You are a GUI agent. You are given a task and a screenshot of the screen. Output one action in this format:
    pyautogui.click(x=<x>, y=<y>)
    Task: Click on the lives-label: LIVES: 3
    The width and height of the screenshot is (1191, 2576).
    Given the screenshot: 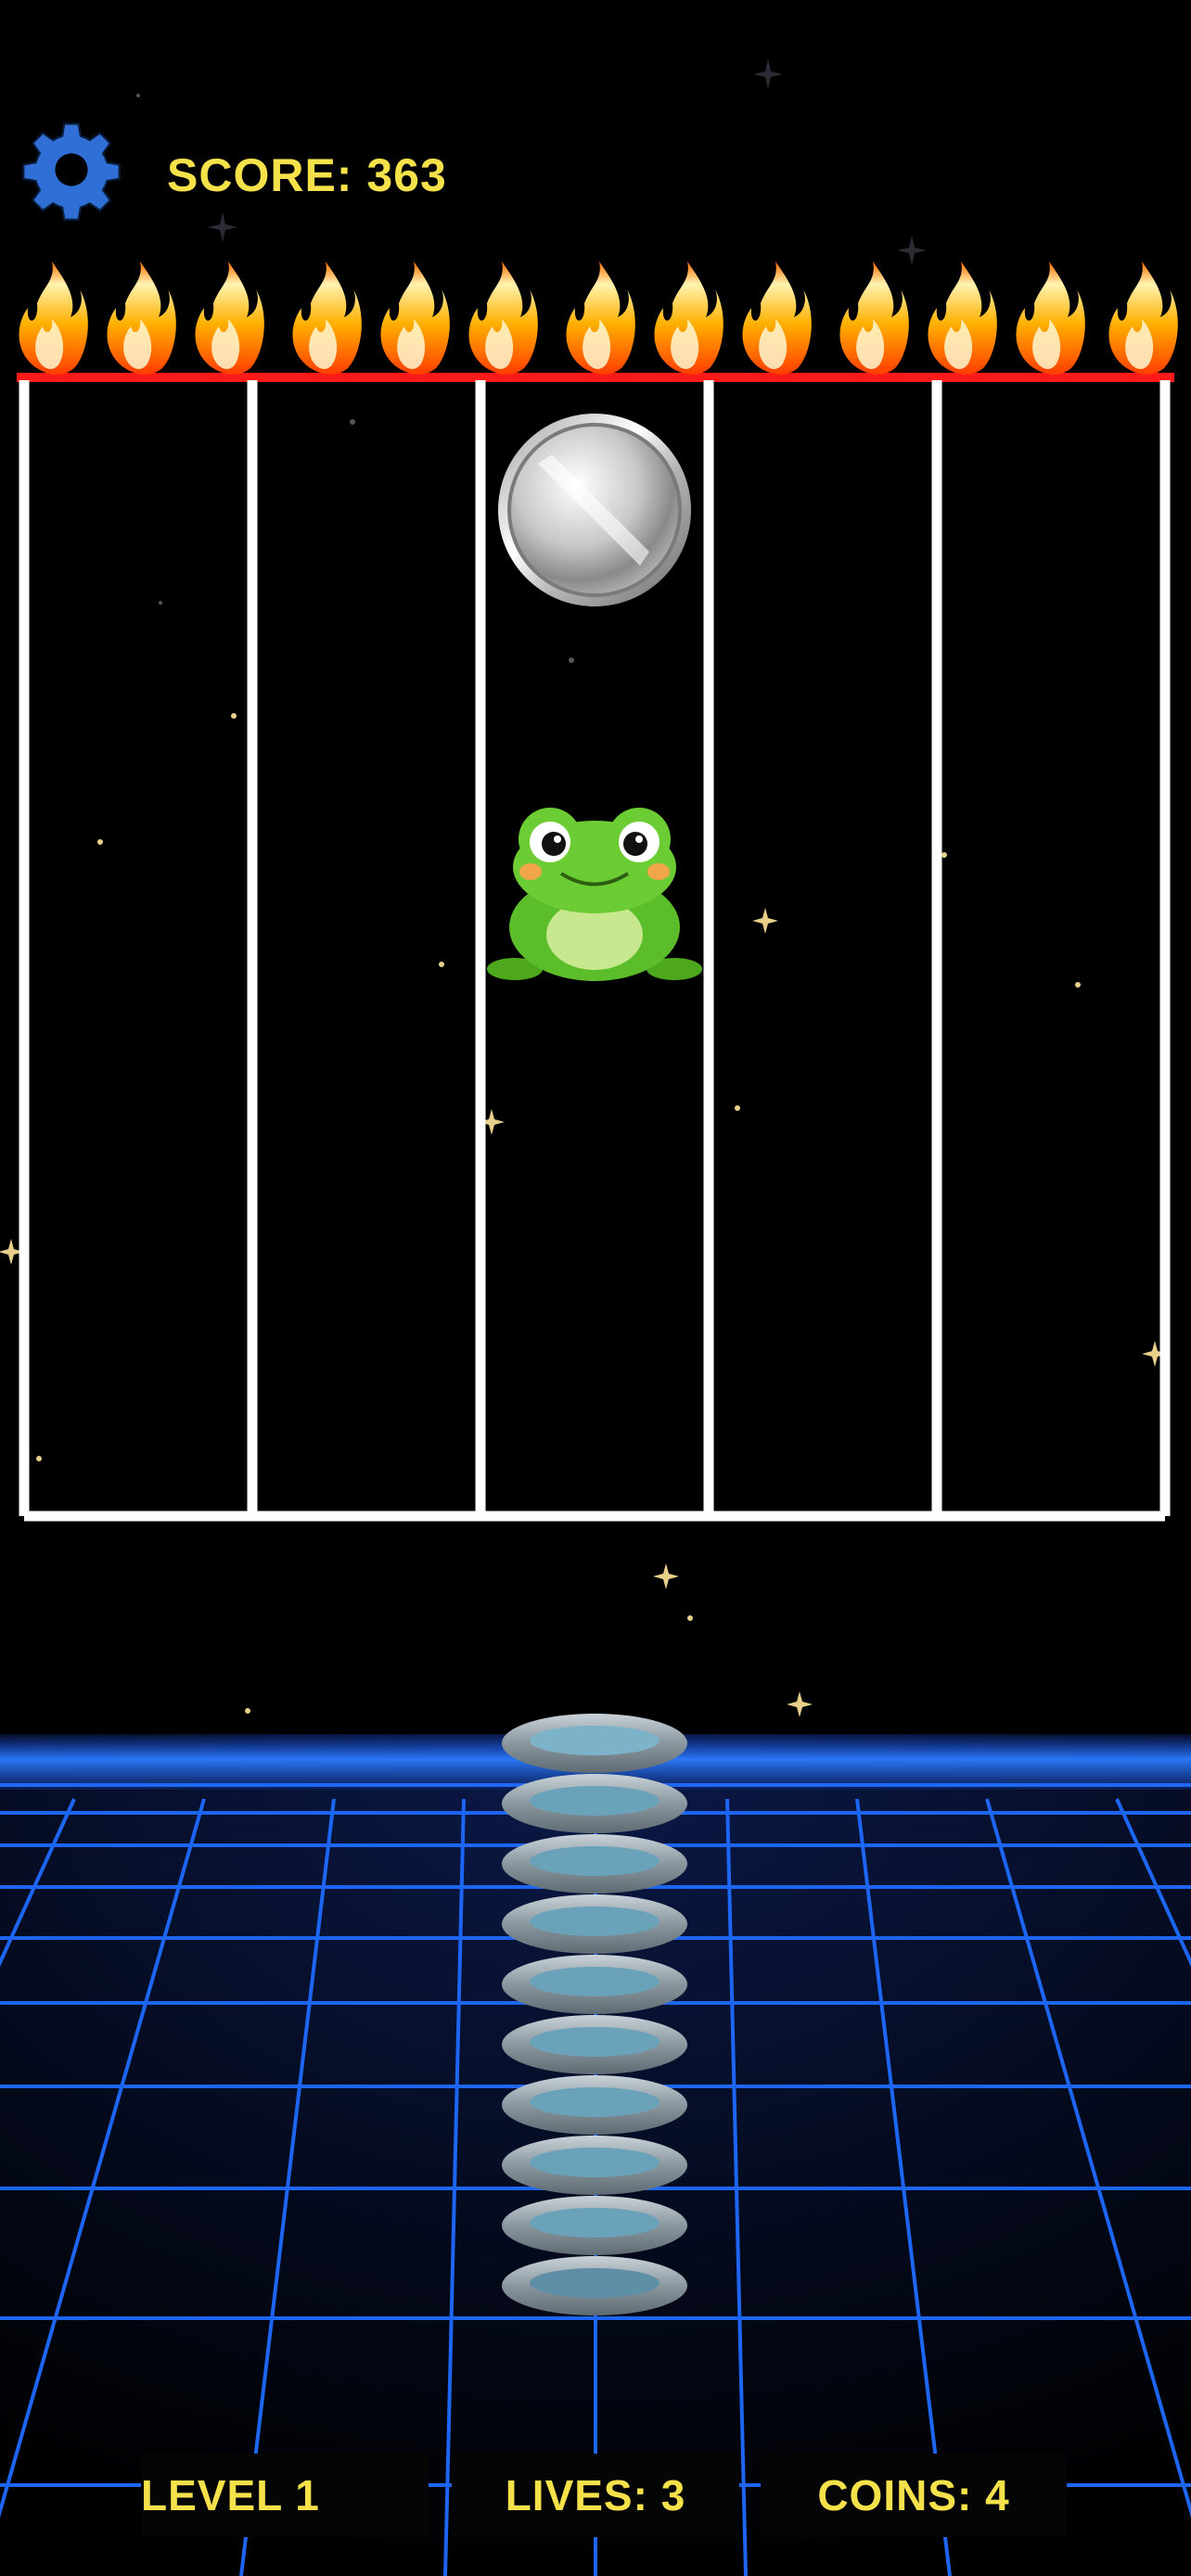 What is the action you would take?
    pyautogui.click(x=595, y=2495)
    